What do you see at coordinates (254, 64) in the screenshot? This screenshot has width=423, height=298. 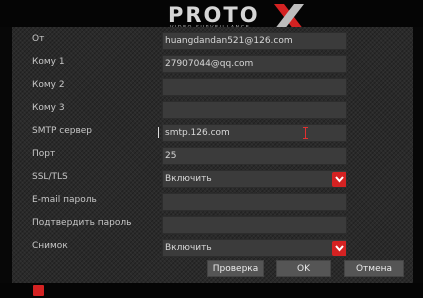 I see `to1-field: 27907044@qq.com` at bounding box center [254, 64].